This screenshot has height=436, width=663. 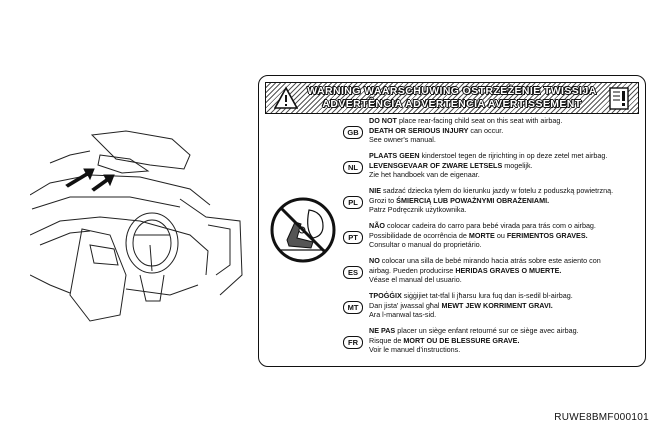 I want to click on lang-badge-pl: PL, so click(x=353, y=202).